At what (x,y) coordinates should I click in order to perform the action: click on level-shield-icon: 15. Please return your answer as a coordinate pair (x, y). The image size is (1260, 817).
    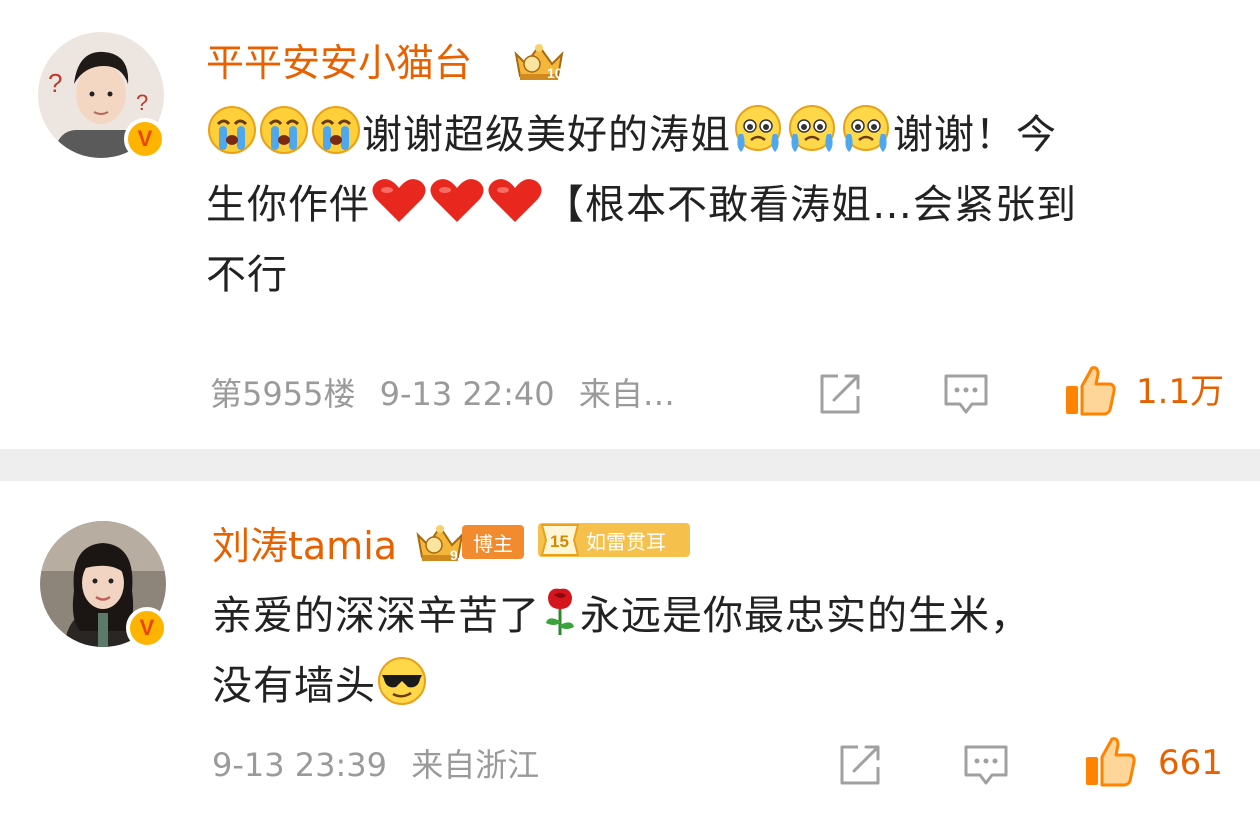
    Looking at the image, I should click on (560, 540).